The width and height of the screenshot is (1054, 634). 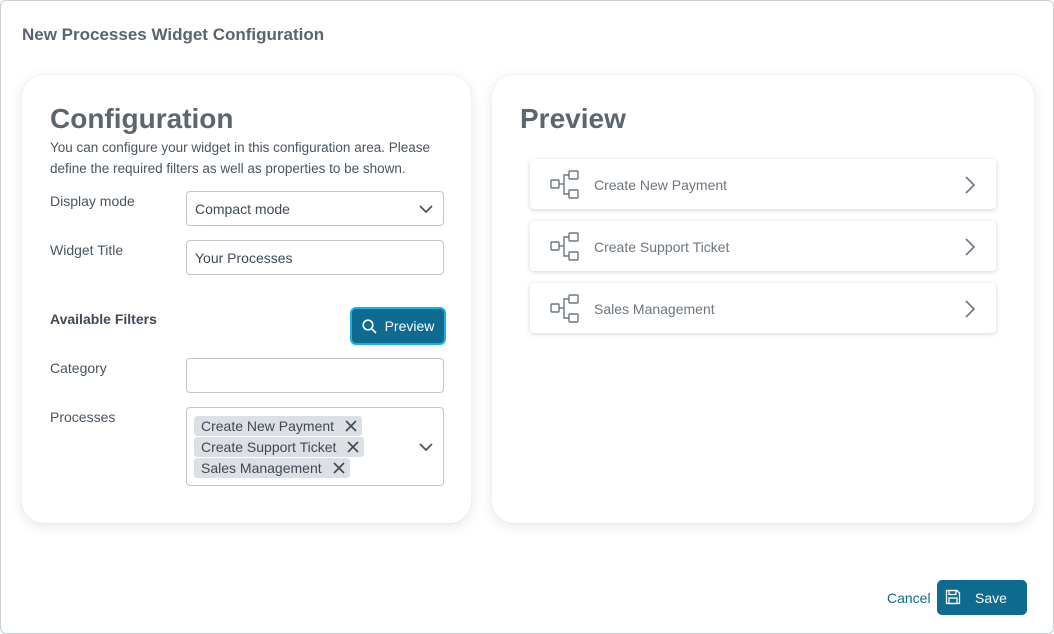 What do you see at coordinates (573, 118) in the screenshot?
I see `preview-heading: Preview` at bounding box center [573, 118].